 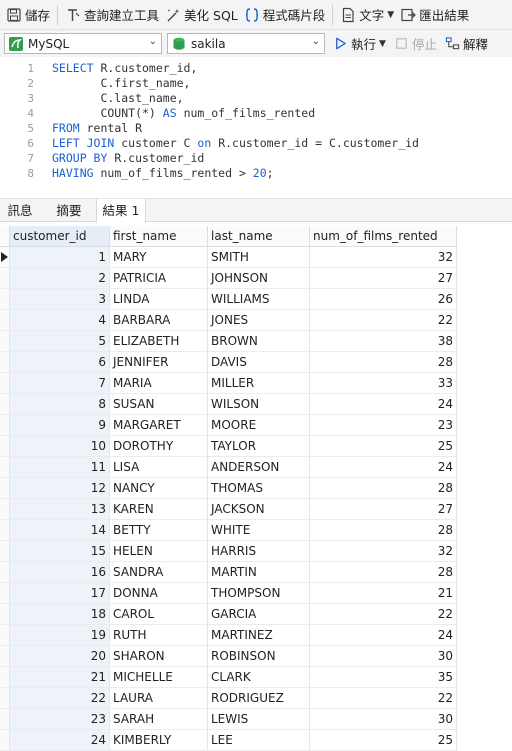 I want to click on cell-first-name: LAURA, so click(x=159, y=698).